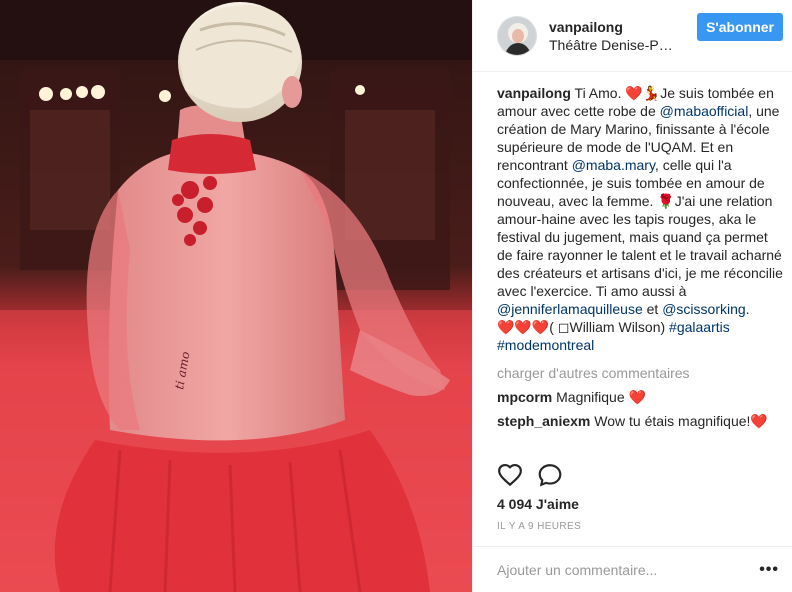  Describe the element at coordinates (545, 345) in the screenshot. I see `hashtag-modemontreal: #modemontreal` at that location.